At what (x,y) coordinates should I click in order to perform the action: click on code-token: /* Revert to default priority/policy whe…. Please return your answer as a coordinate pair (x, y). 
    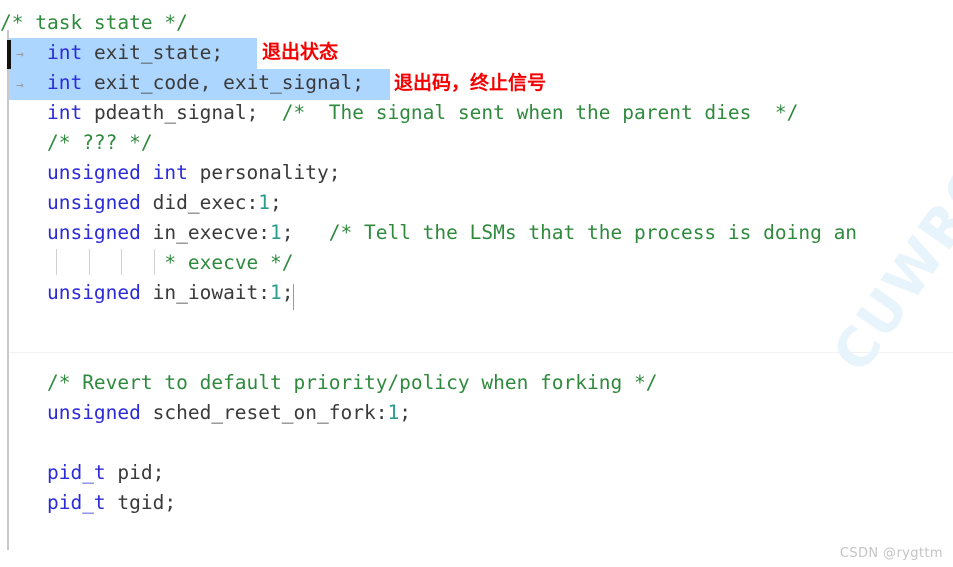
    Looking at the image, I should click on (352, 382).